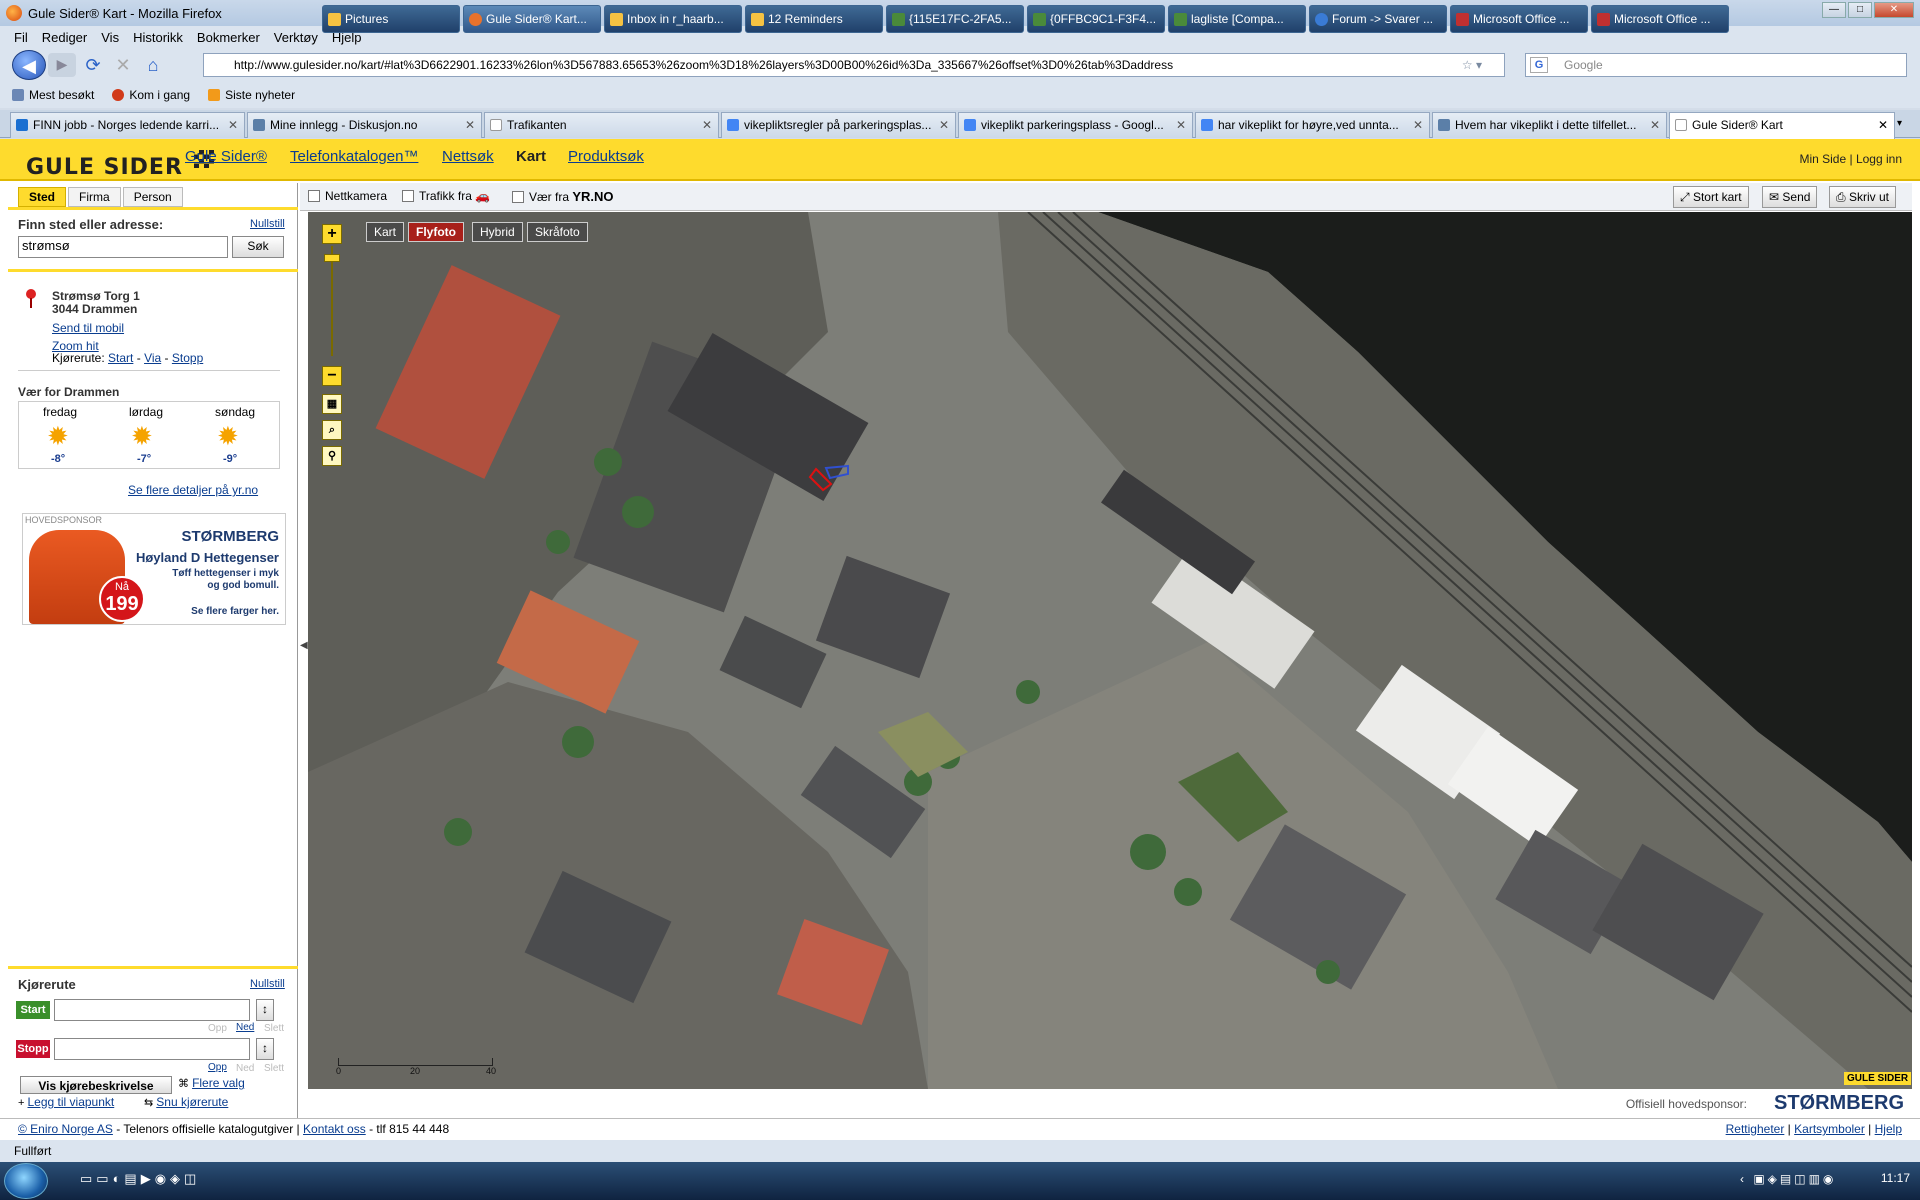  What do you see at coordinates (531, 156) in the screenshot?
I see `nav-kart: Kart` at bounding box center [531, 156].